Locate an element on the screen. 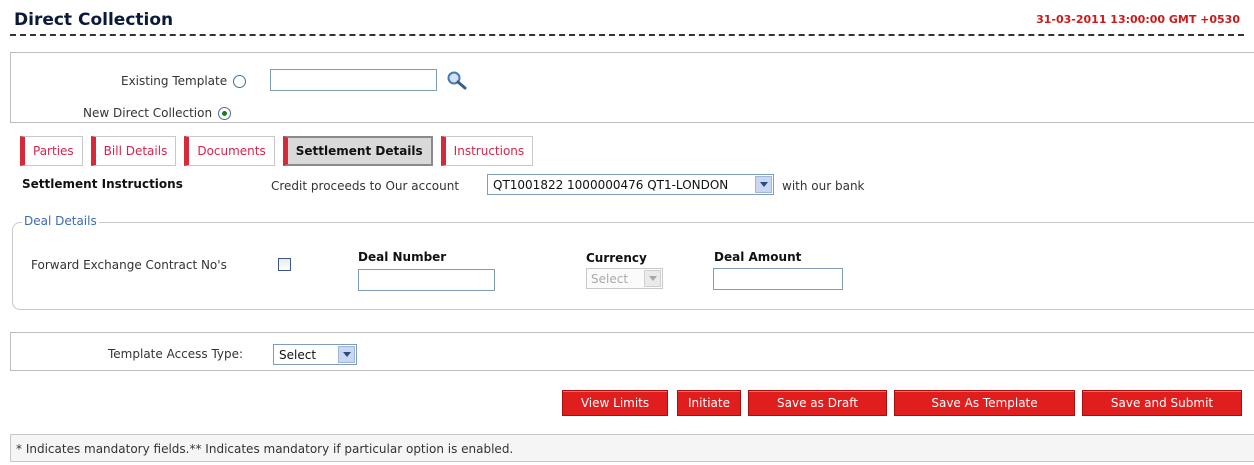 This screenshot has width=1254, height=465. tab-instructions: Instructions is located at coordinates (487, 151).